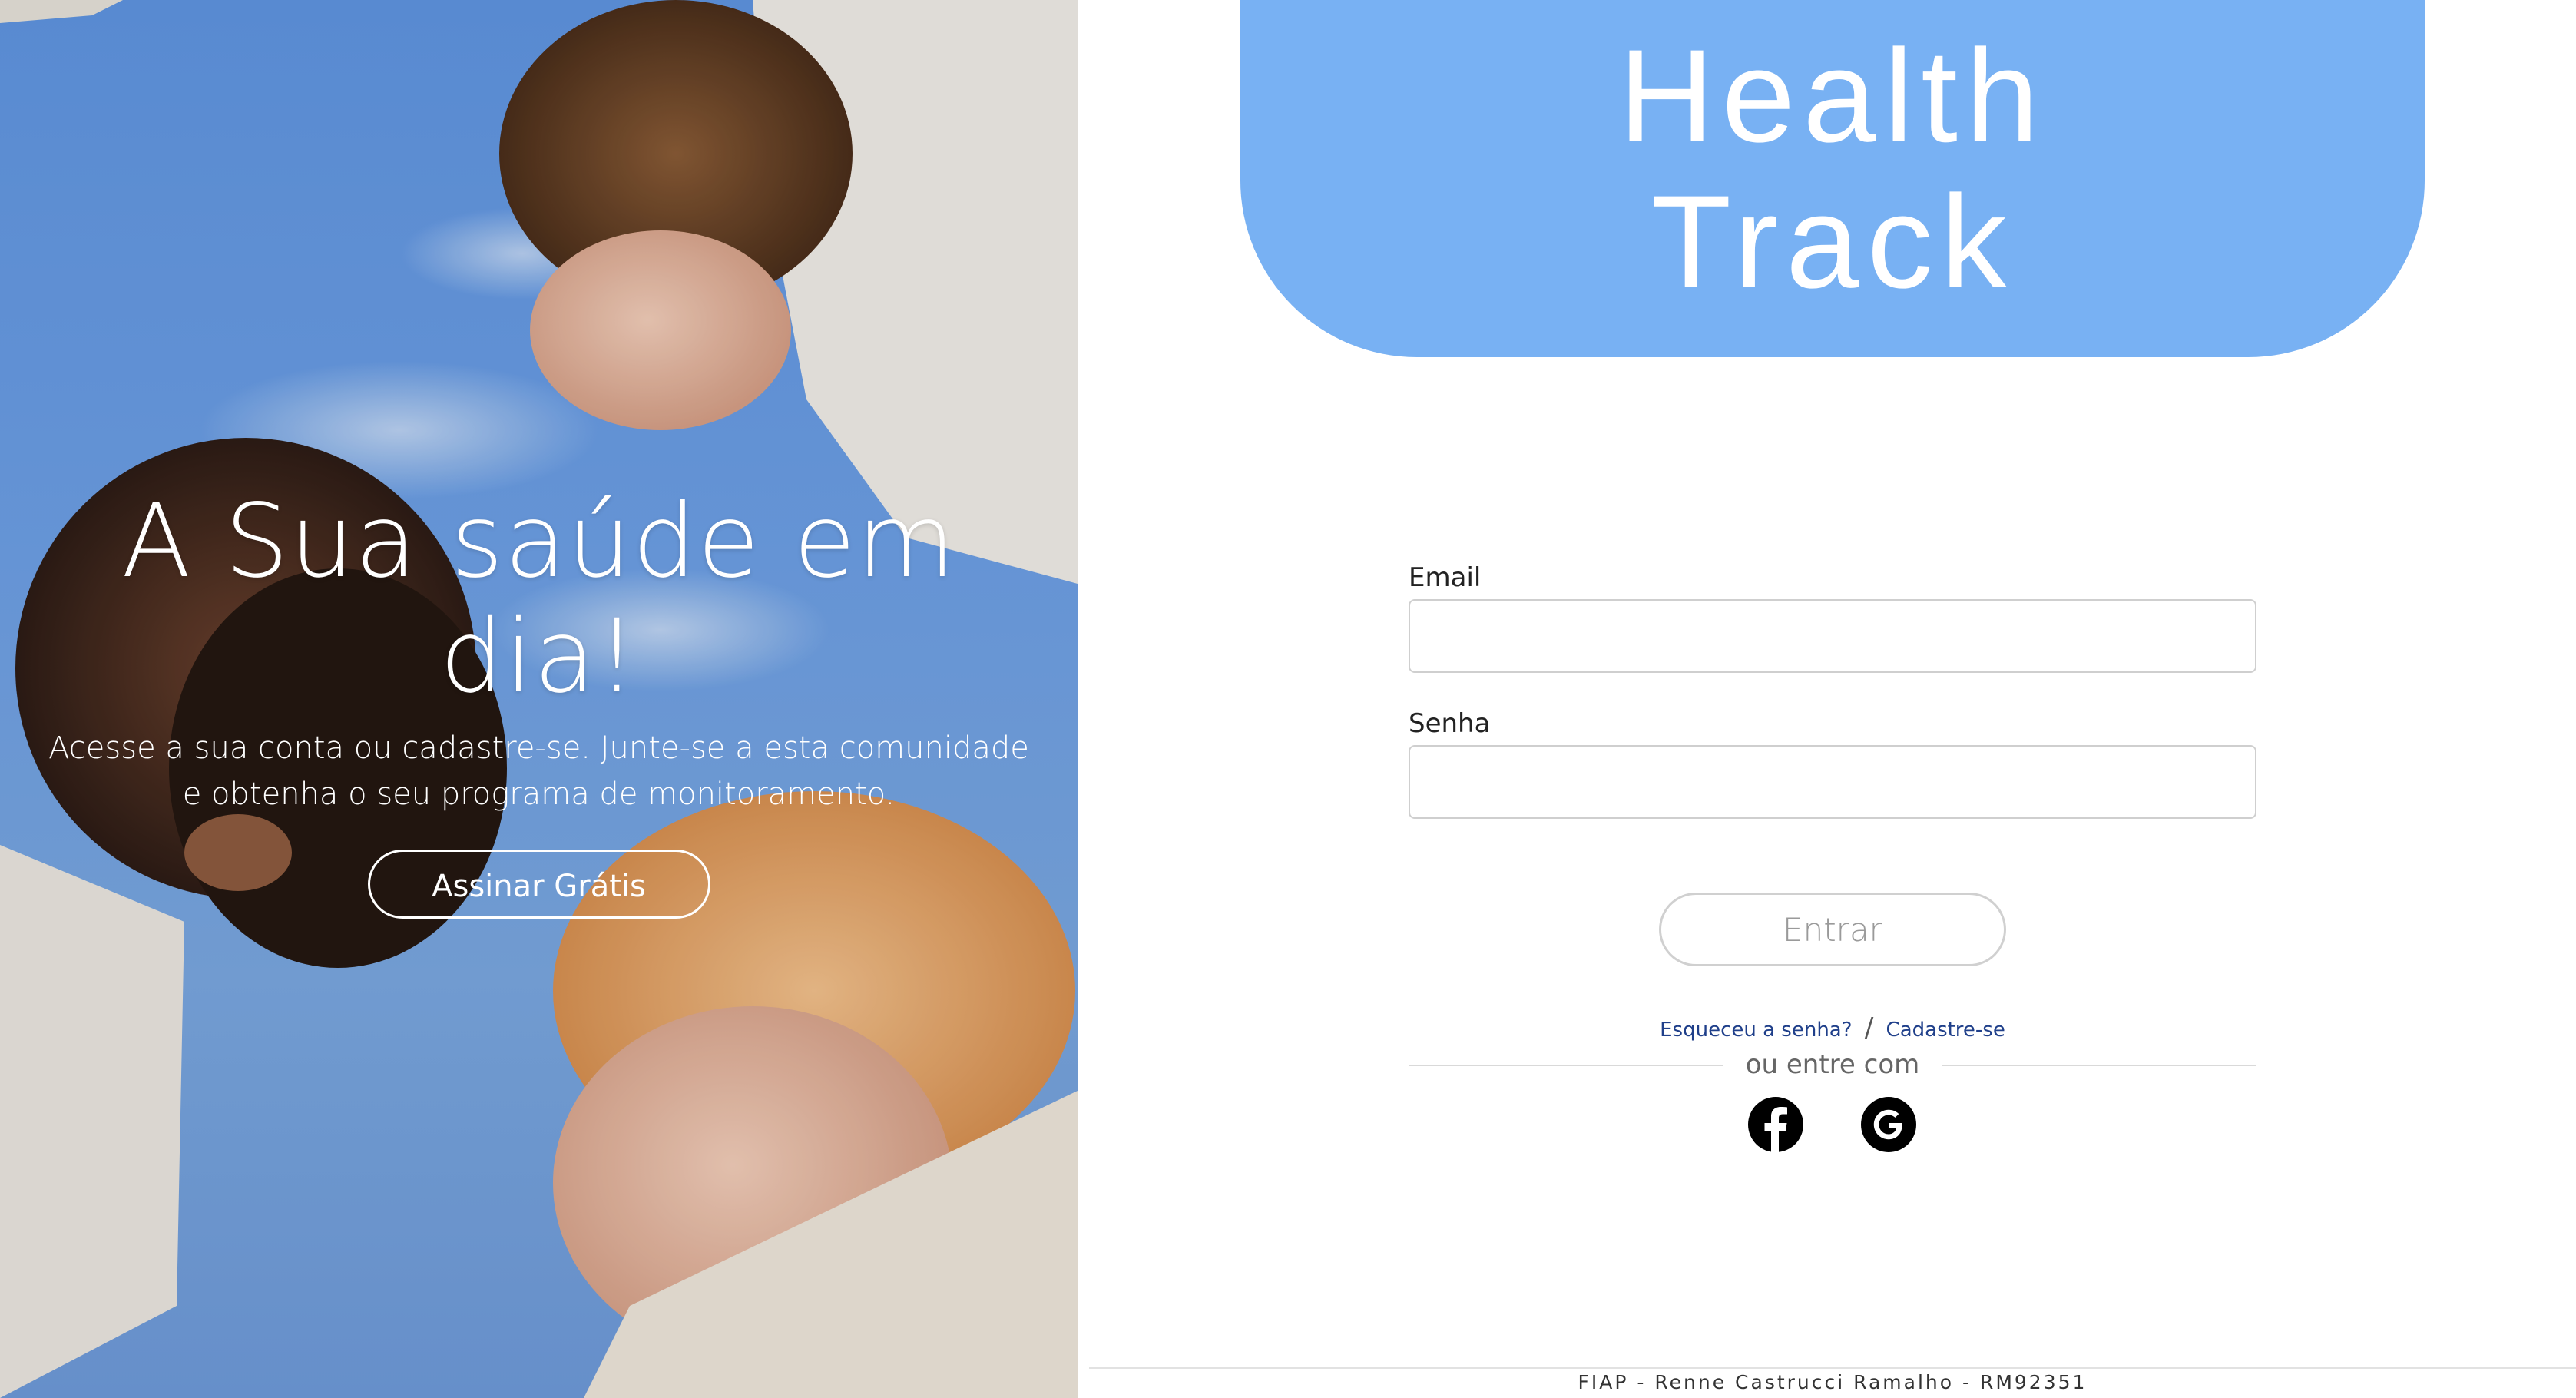  I want to click on password-label: Senha, so click(1450, 723).